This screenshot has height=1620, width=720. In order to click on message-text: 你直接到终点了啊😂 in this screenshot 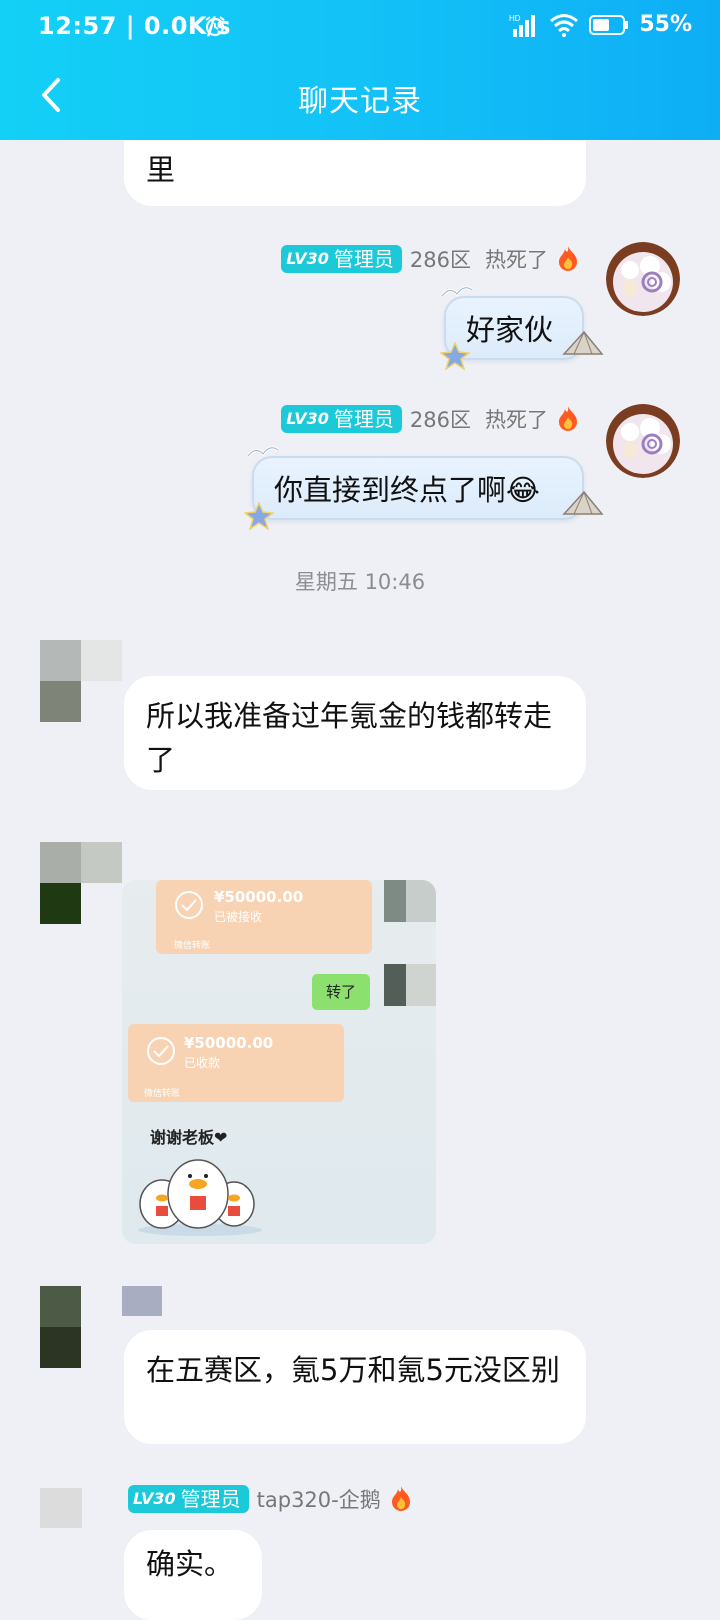, I will do `click(407, 490)`.